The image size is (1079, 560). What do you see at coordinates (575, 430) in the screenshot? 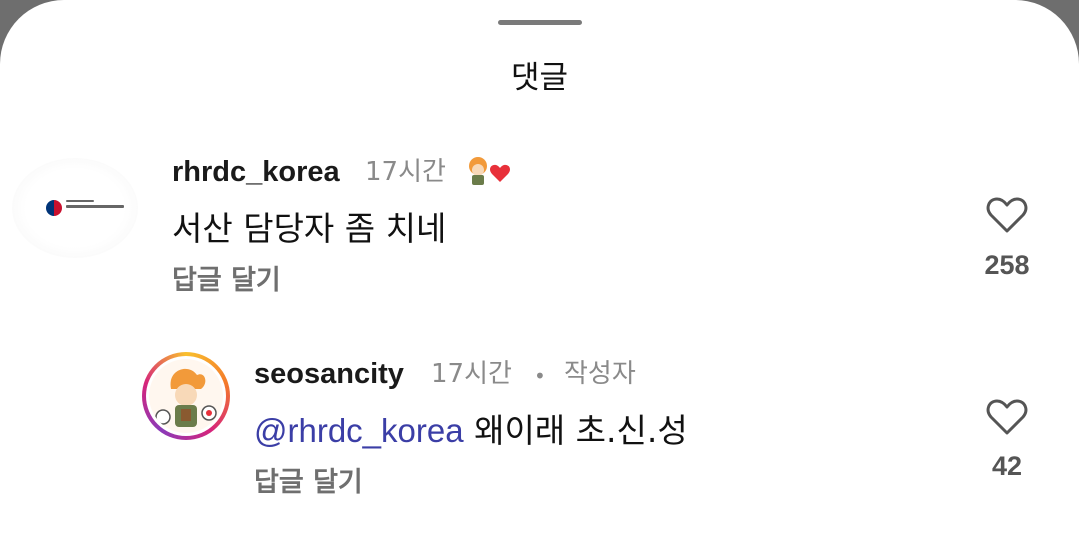
I see `comment-text-body: 왜이래 초.신.성` at bounding box center [575, 430].